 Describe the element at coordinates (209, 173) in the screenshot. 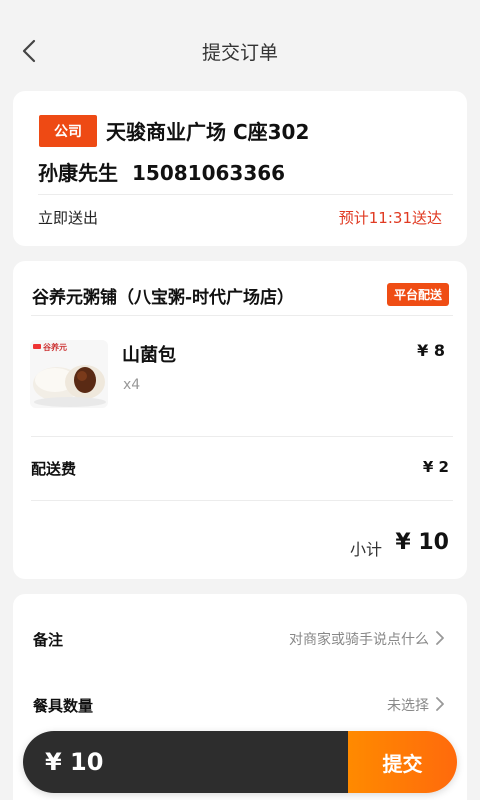

I see `contact-phone: 15081063366` at that location.